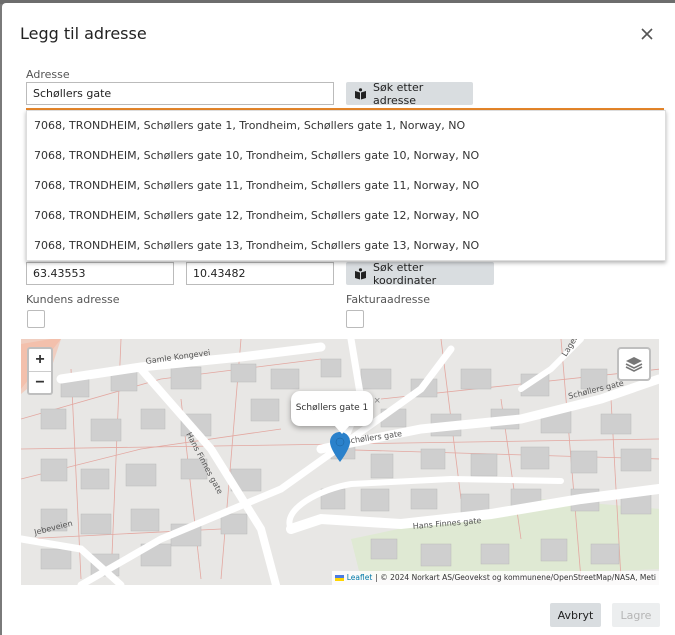 This screenshot has width=675, height=635. I want to click on longitude-input: 10.43482, so click(260, 273).